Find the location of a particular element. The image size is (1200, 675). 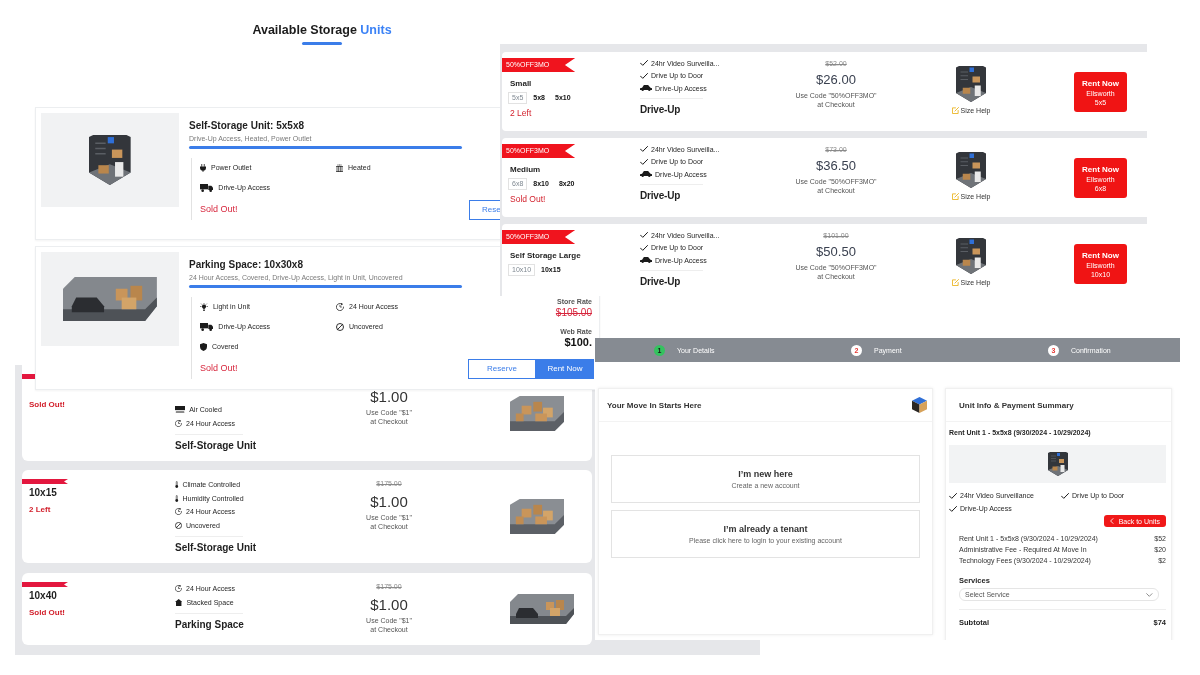

sale-price: $50.50 is located at coordinates (836, 251).